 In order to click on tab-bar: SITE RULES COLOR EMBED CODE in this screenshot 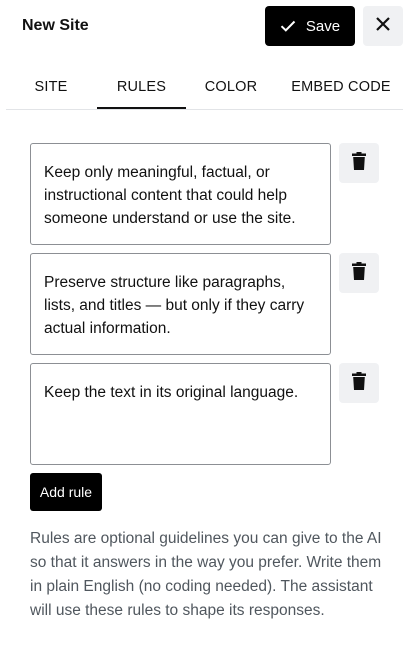, I will do `click(204, 88)`.